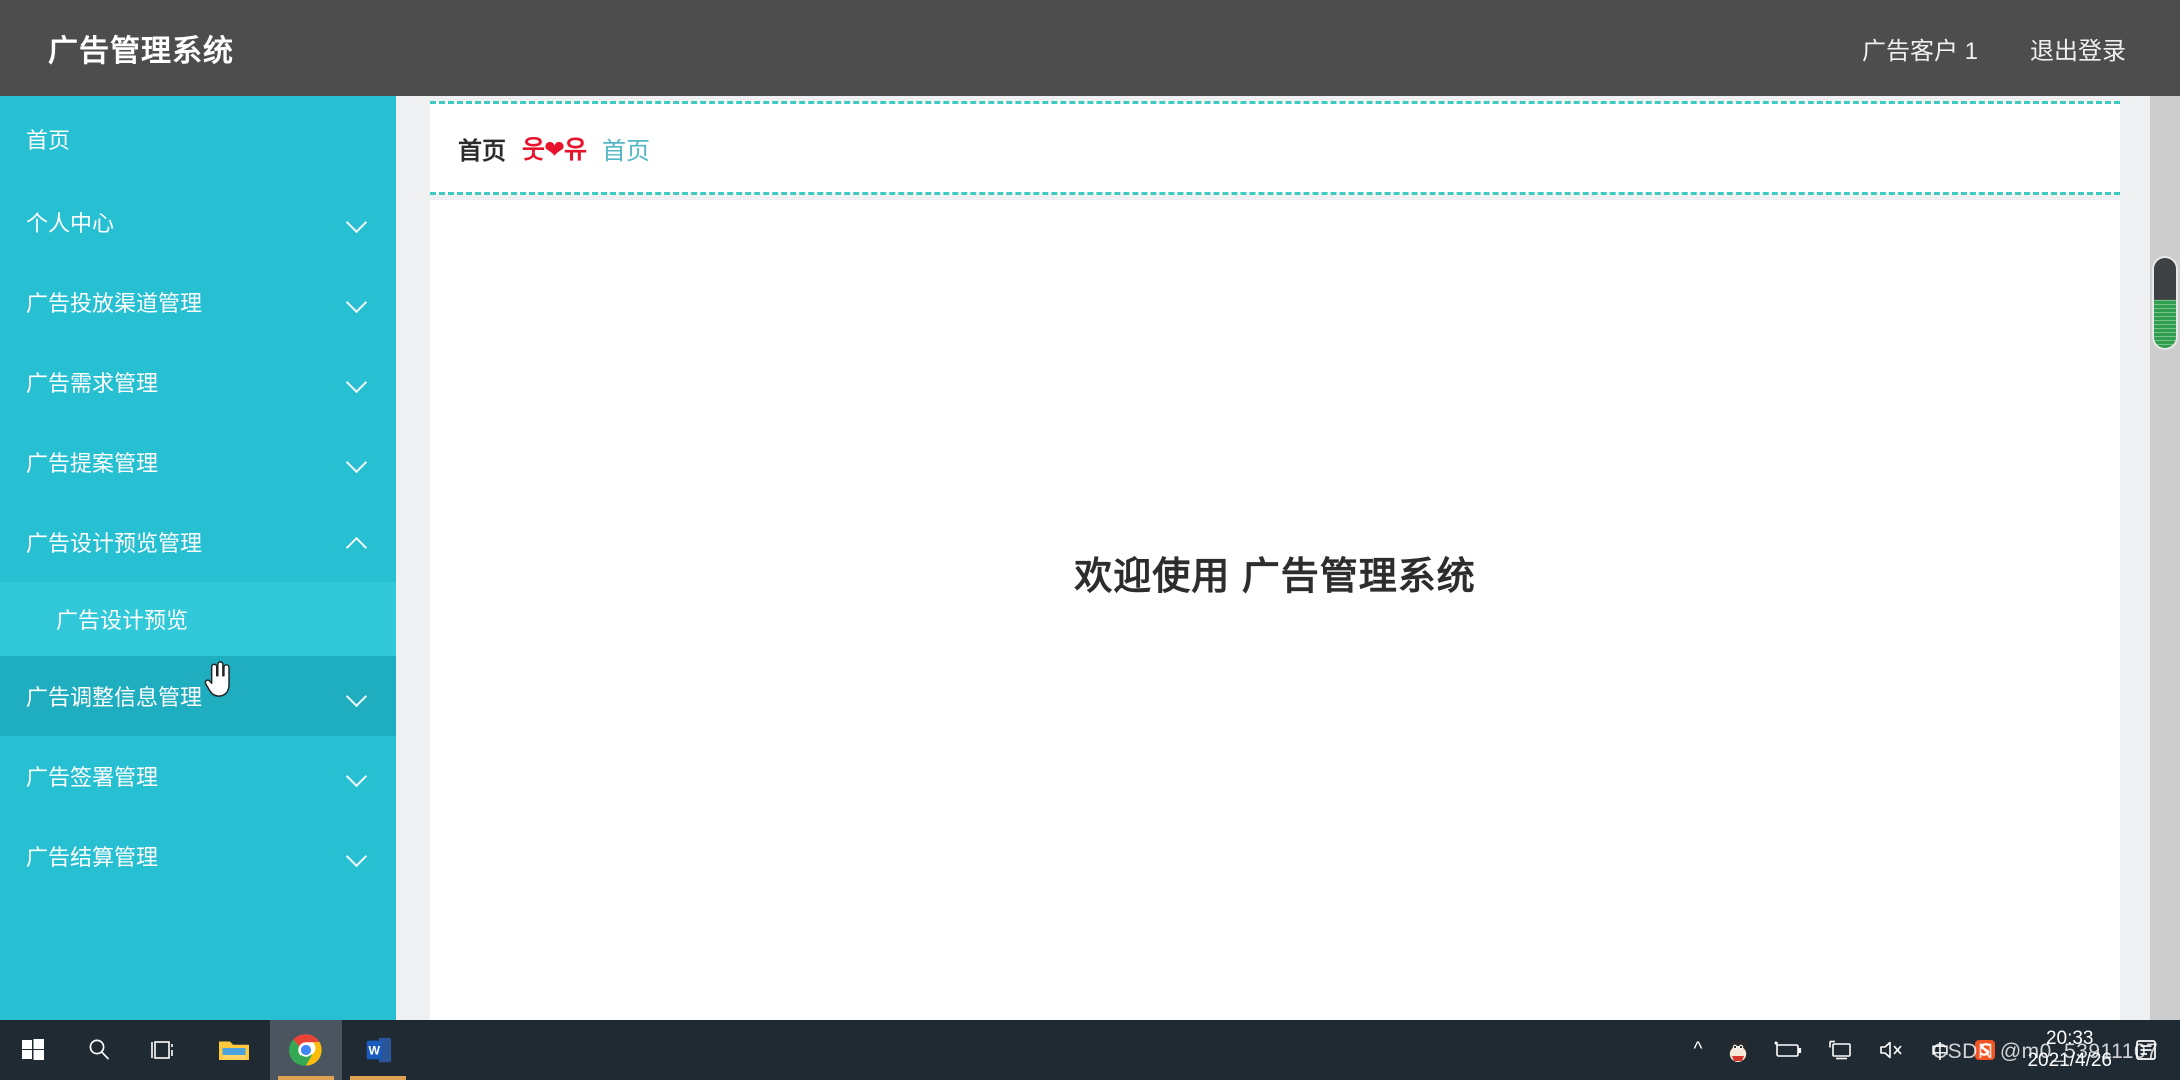  What do you see at coordinates (114, 543) in the screenshot?
I see `sidebar-item-label: 广告设计预览管理` at bounding box center [114, 543].